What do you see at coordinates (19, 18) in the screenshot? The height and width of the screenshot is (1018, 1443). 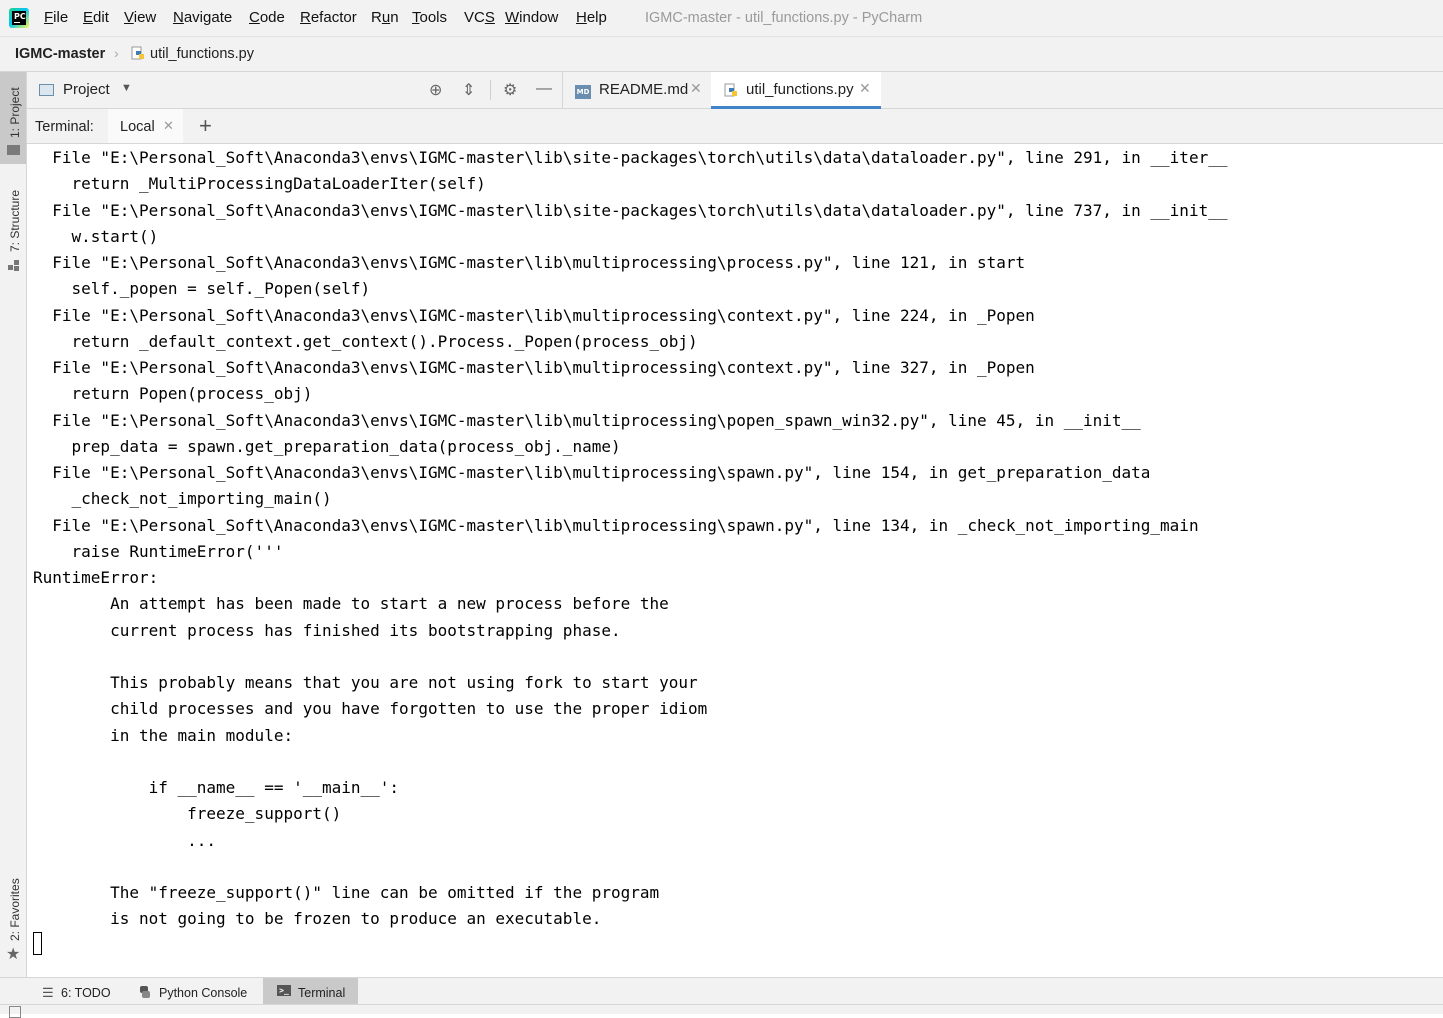 I see `pycharm-logo-icon: PC` at bounding box center [19, 18].